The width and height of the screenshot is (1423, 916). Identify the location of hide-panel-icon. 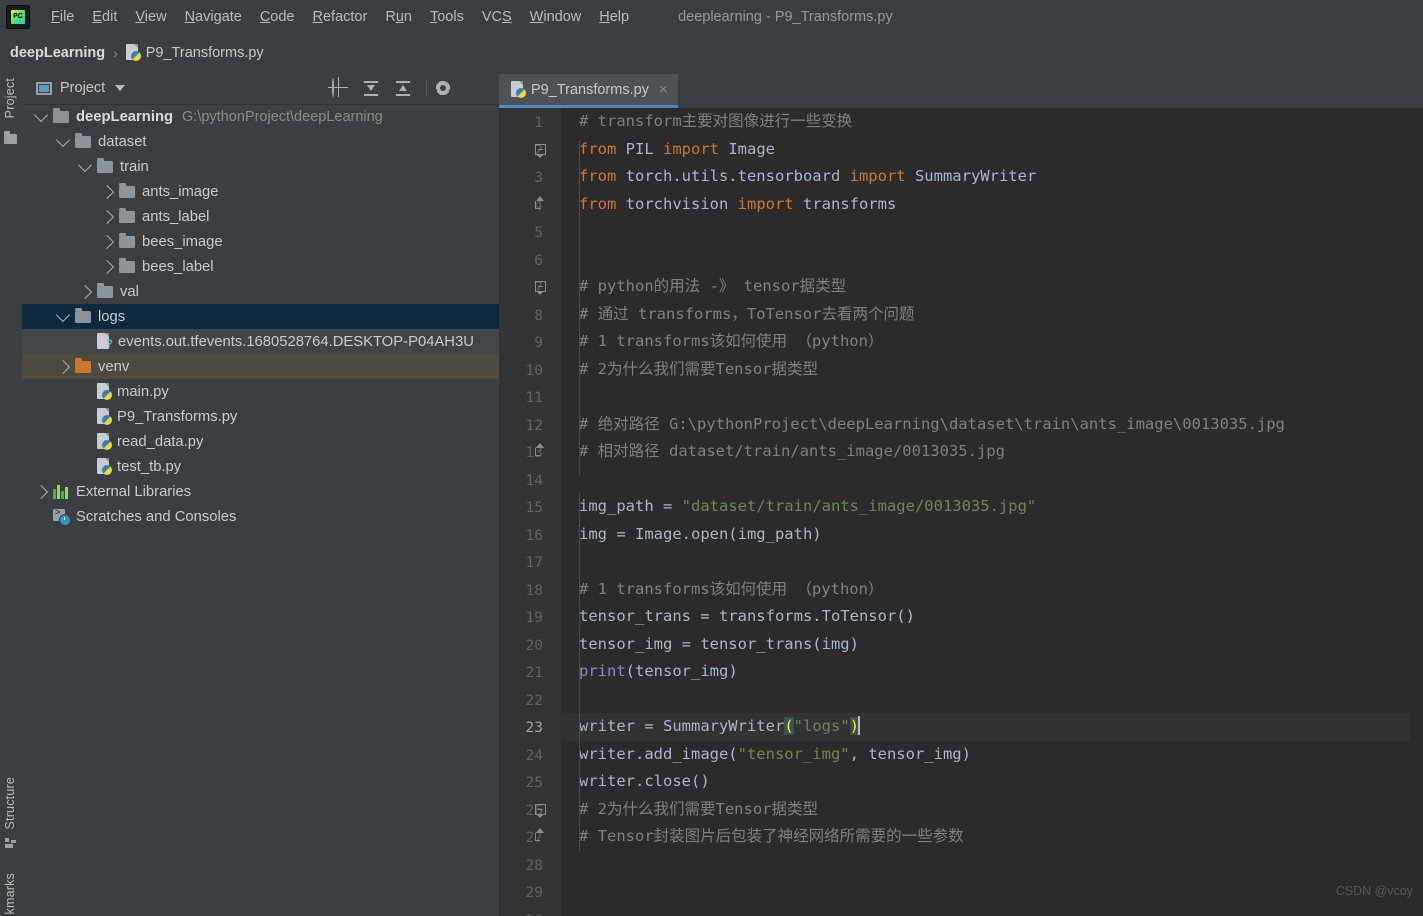
(482, 88).